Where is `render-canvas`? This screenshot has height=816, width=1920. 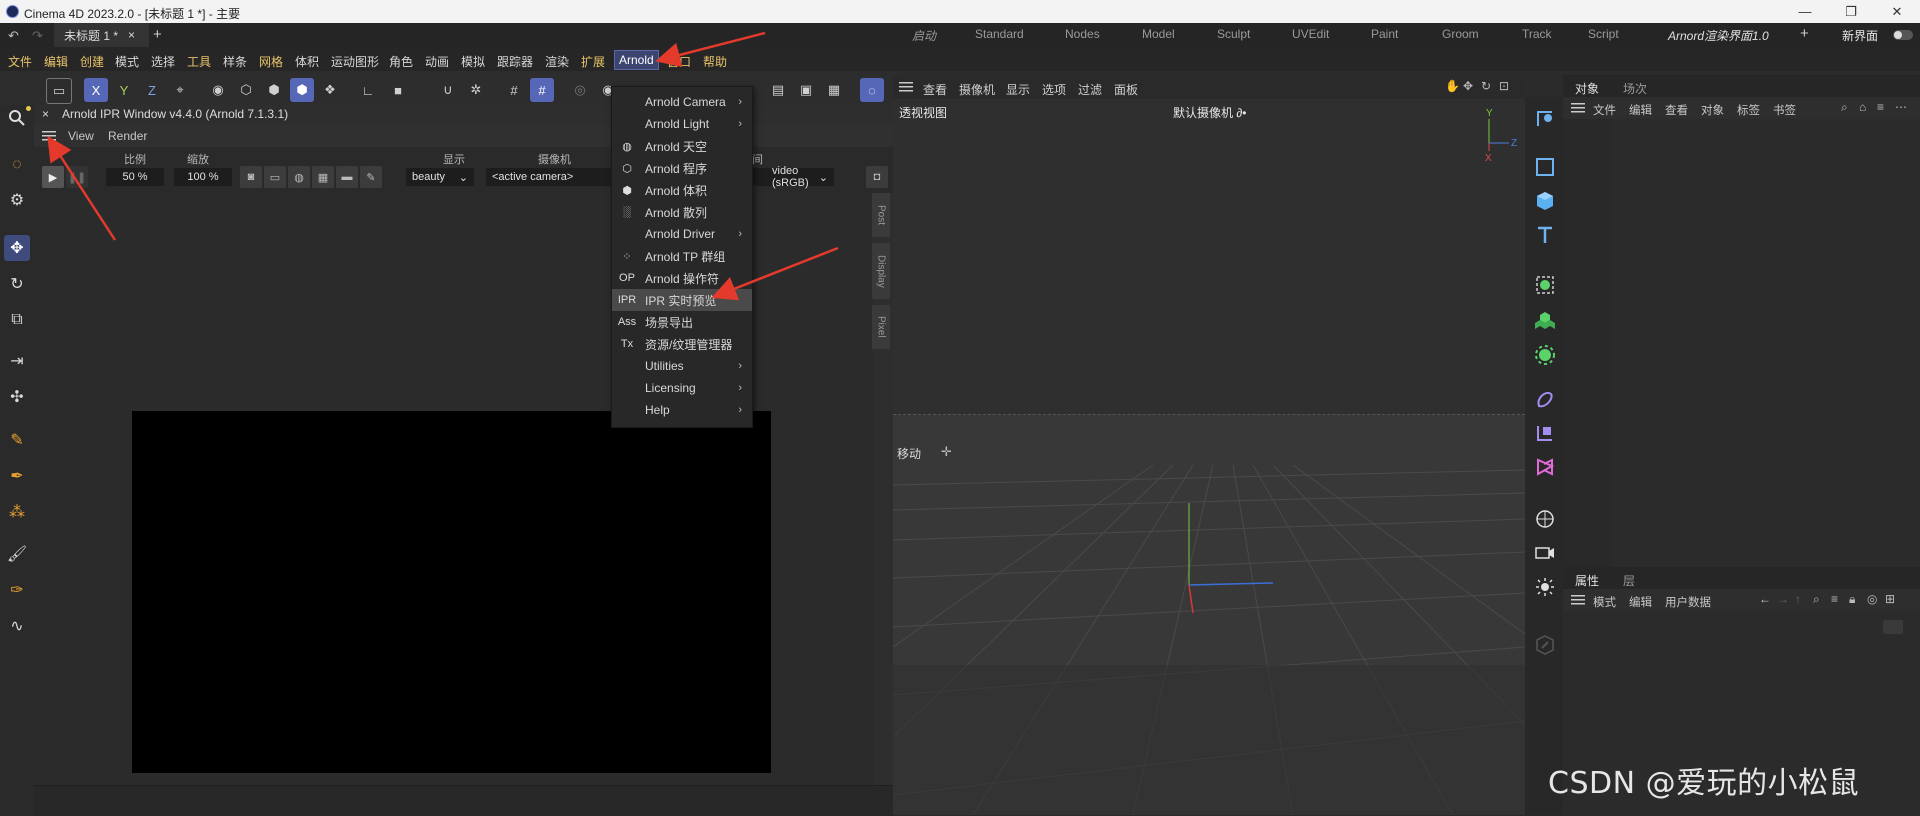
render-canvas is located at coordinates (451, 592).